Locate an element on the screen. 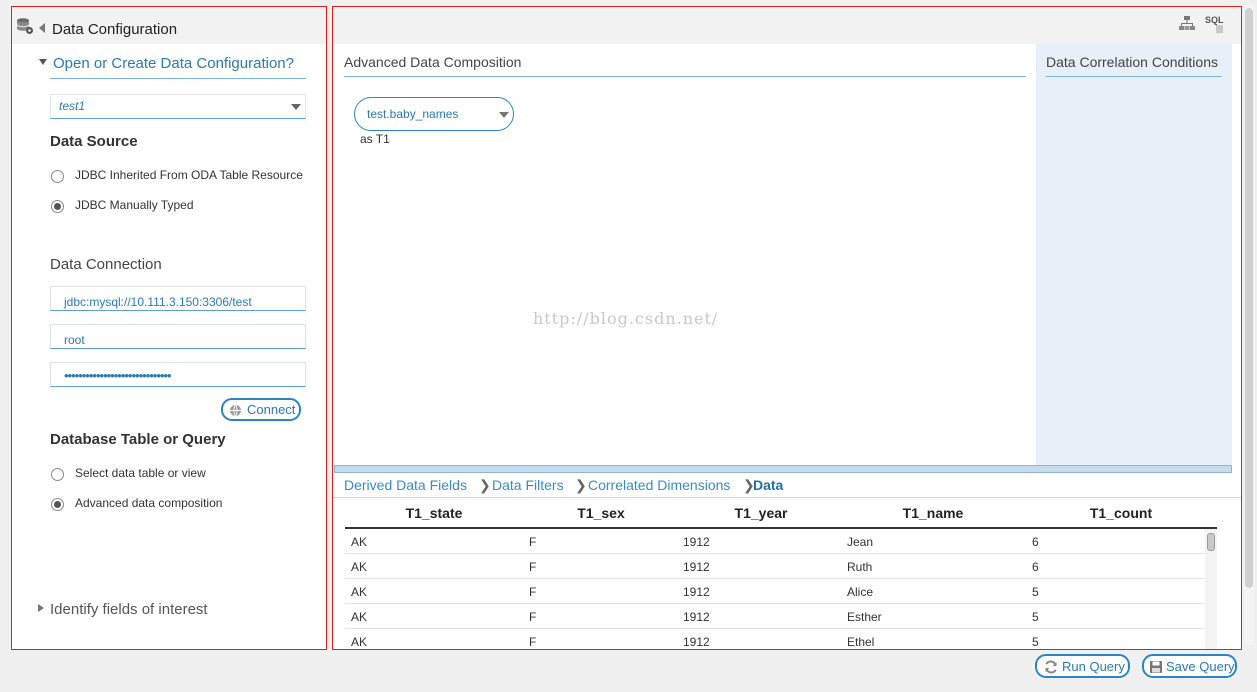 This screenshot has height=692, width=1257. save-query-button: Save Query is located at coordinates (1189, 666).